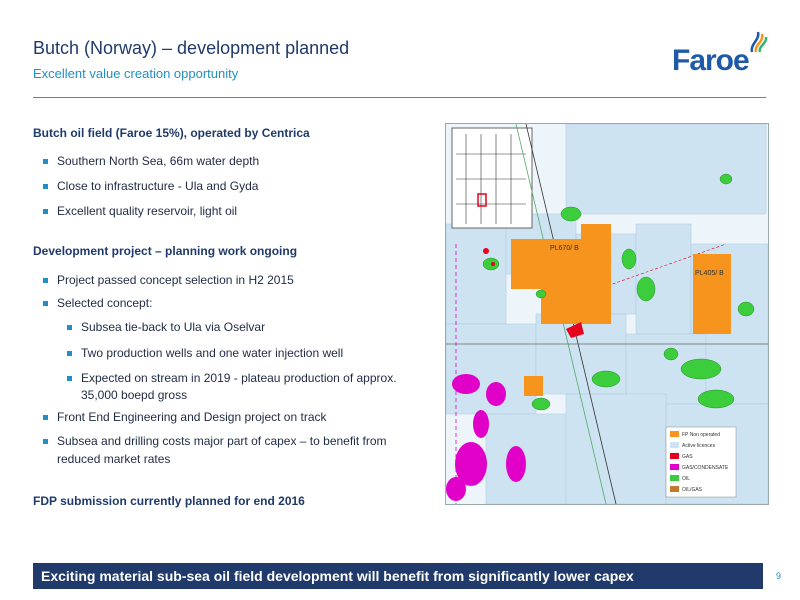 Image resolution: width=800 pixels, height=600 pixels. Describe the element at coordinates (166, 327) in the screenshot. I see `sub-bullet-item: Subsea tie-back to Ula via Oselvar` at that location.